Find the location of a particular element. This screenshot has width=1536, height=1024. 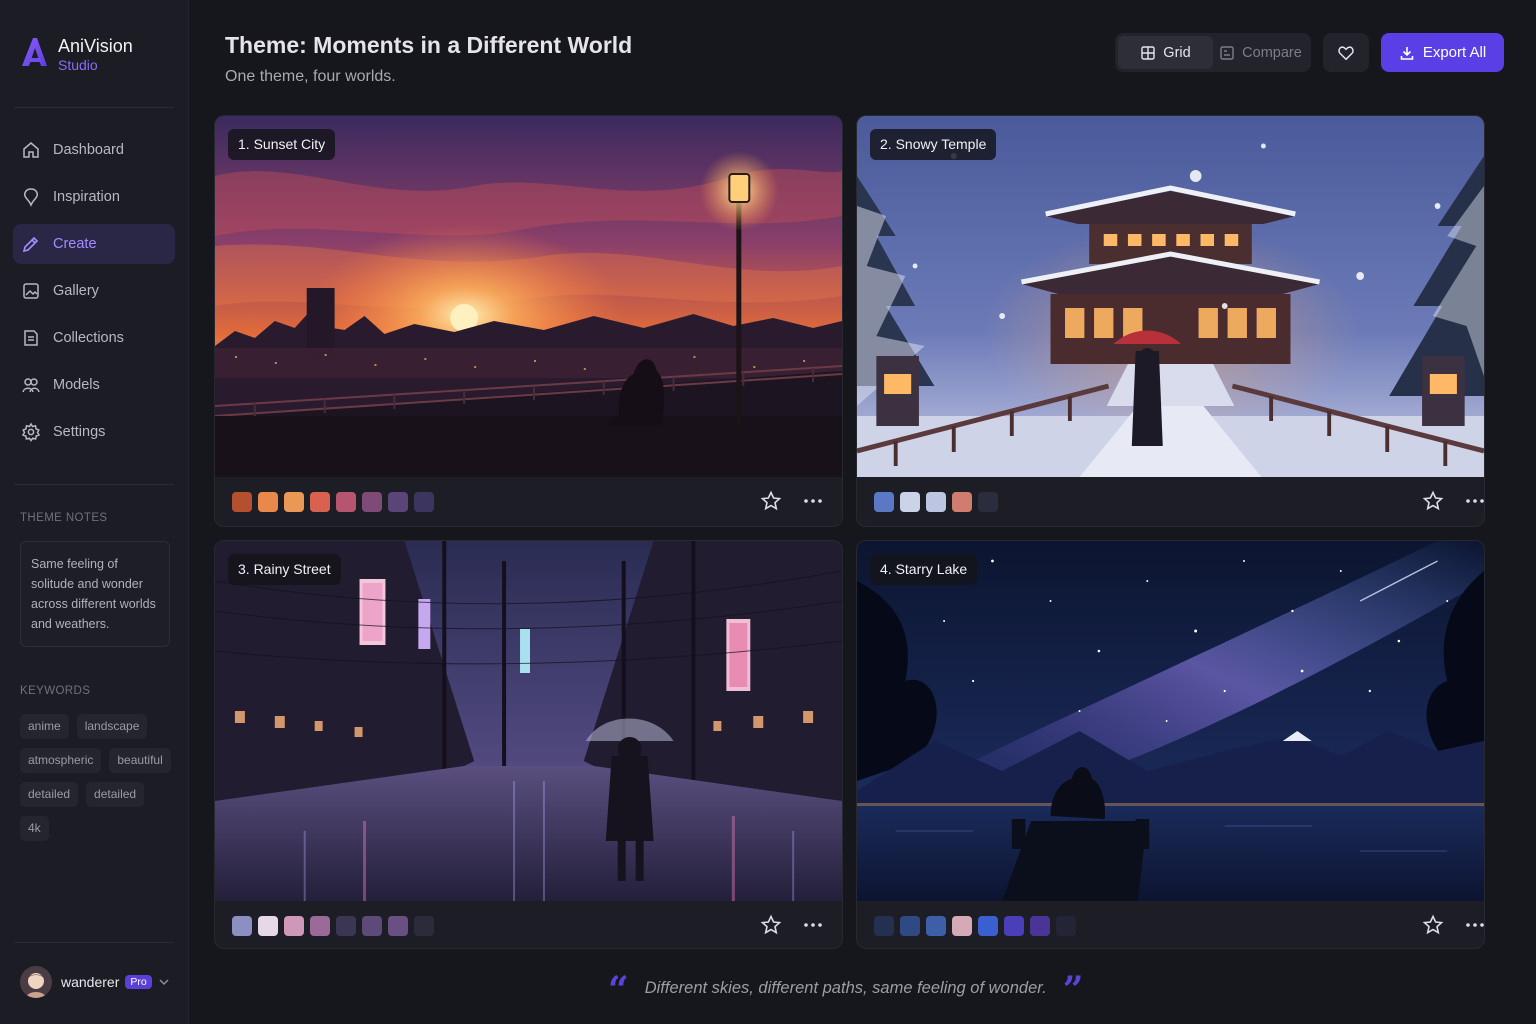

brand: AniVision Studio is located at coordinates (76, 54).